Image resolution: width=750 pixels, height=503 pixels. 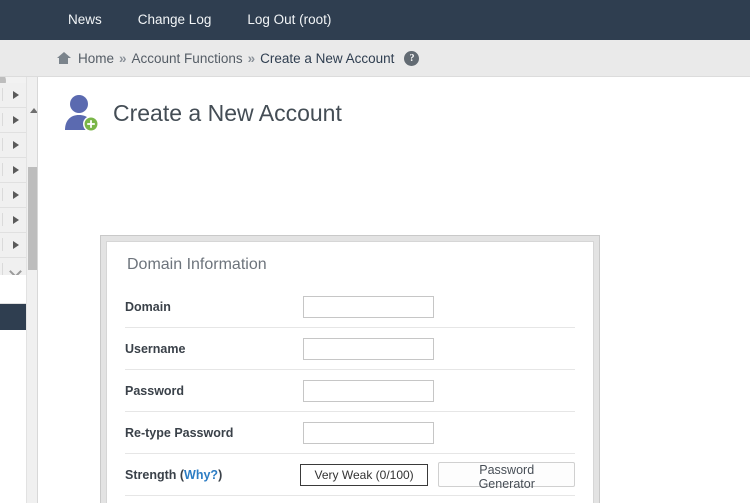 What do you see at coordinates (13, 317) in the screenshot?
I see `sidebar-item-active` at bounding box center [13, 317].